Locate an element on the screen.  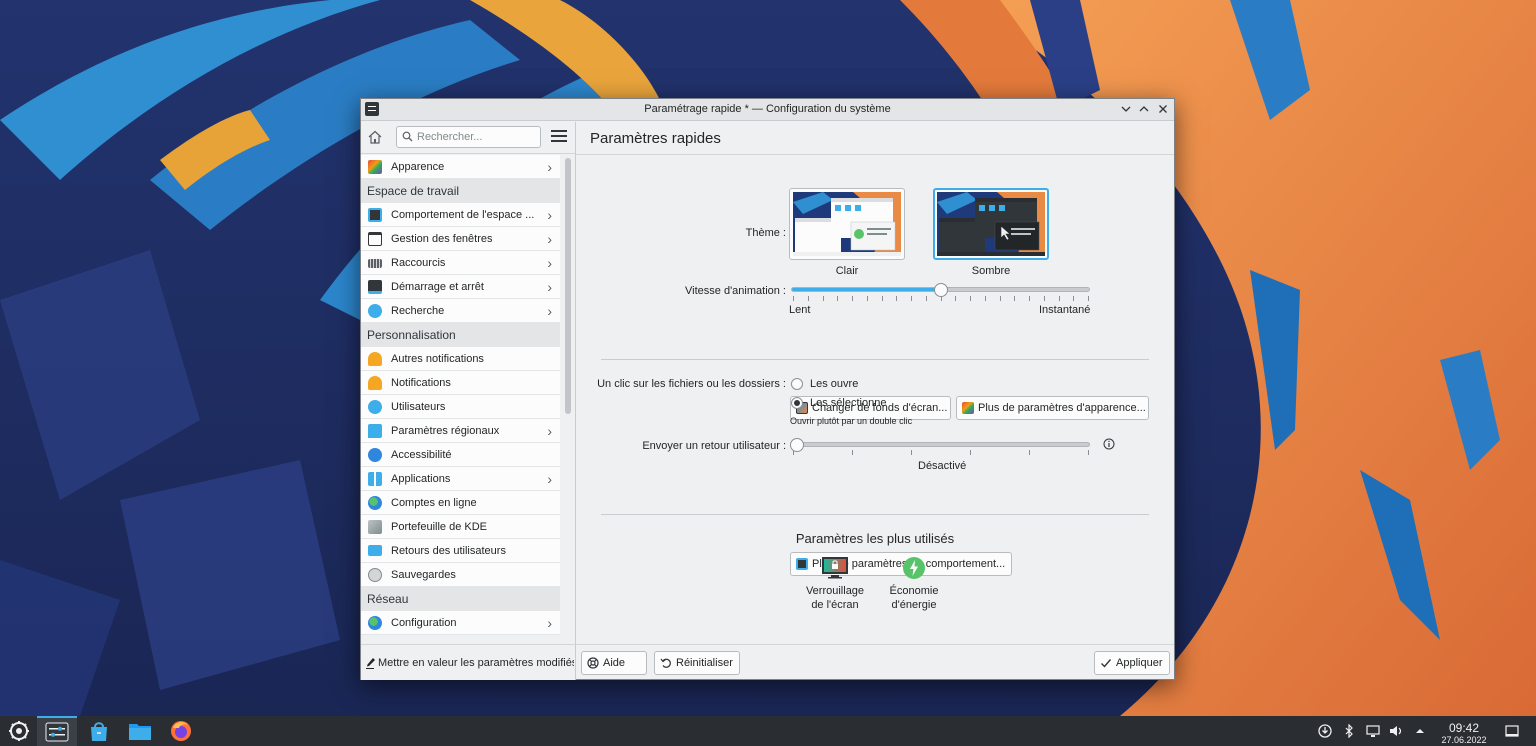
taskbar-firefox is located at coordinates (181, 731).